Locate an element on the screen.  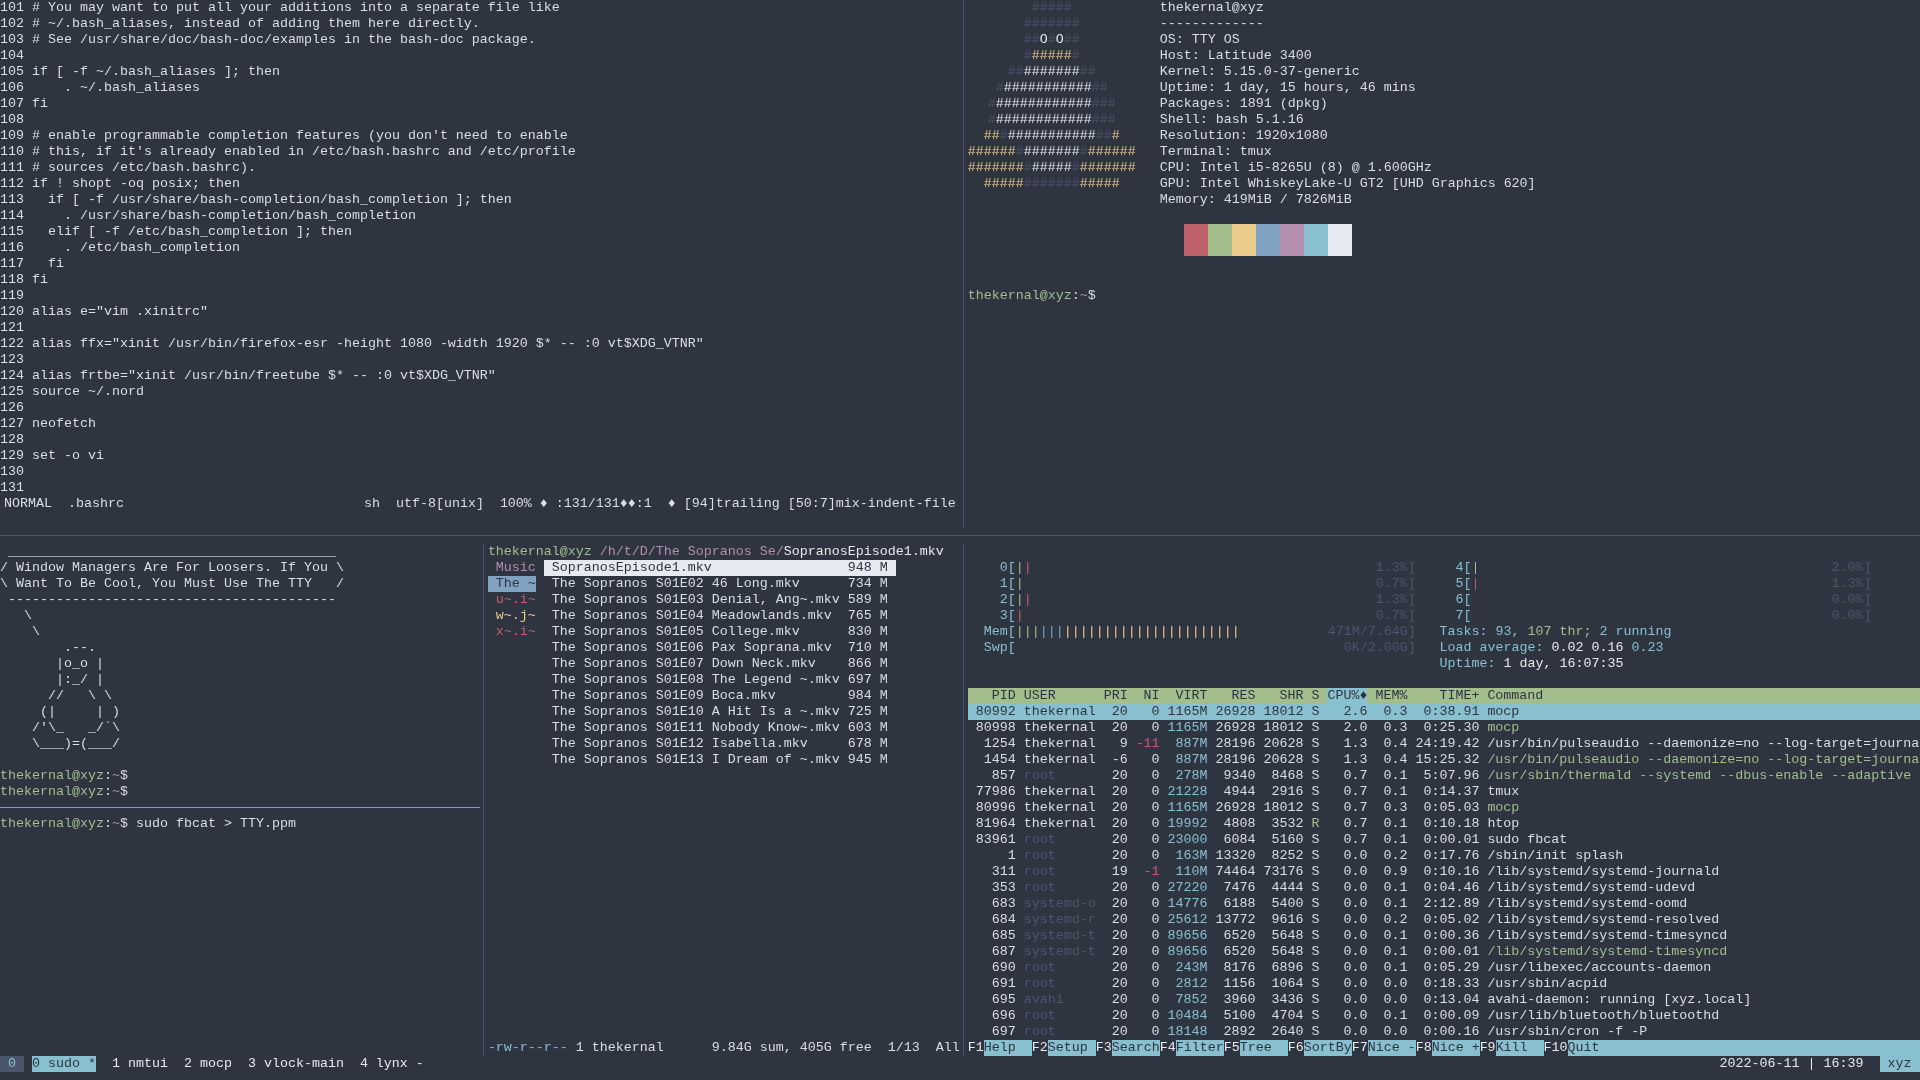
function-key: F5Tree is located at coordinates (1255, 1048).